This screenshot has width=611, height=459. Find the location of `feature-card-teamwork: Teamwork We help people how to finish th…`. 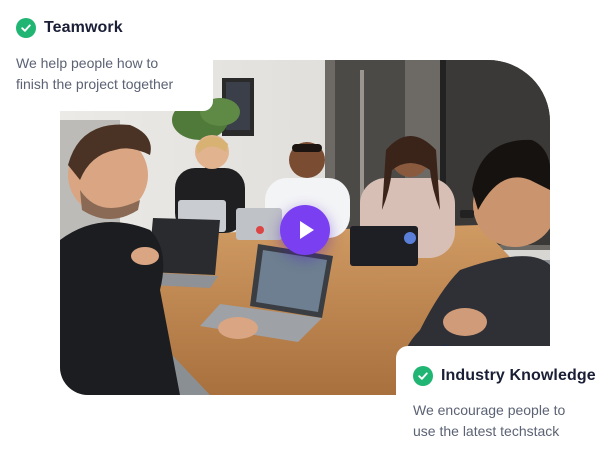

feature-card-teamwork: Teamwork We help people how to finish th… is located at coordinates (106, 55).